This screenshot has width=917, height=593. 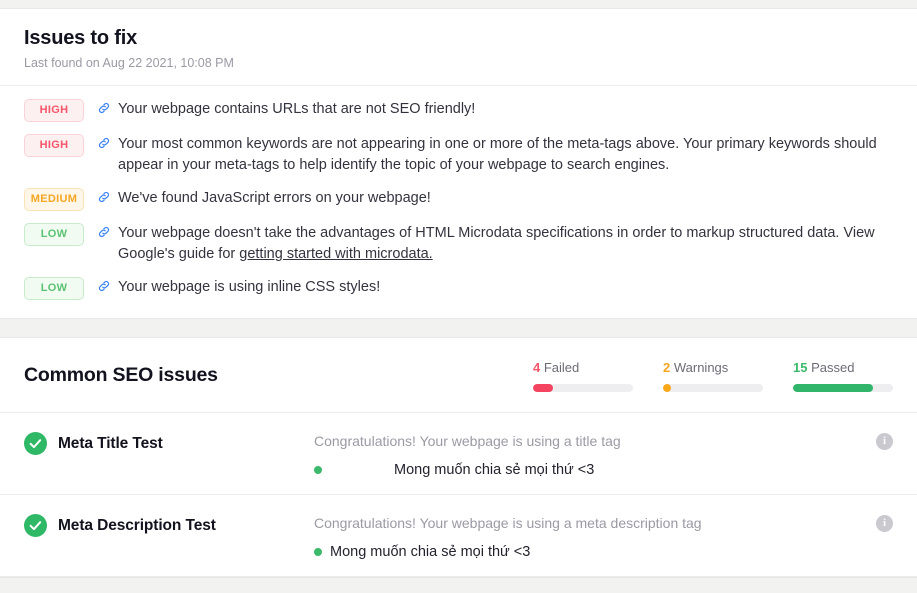 What do you see at coordinates (129, 63) in the screenshot?
I see `last-found-timestamp: Last found on Aug 22 2021, 10:08 PM` at bounding box center [129, 63].